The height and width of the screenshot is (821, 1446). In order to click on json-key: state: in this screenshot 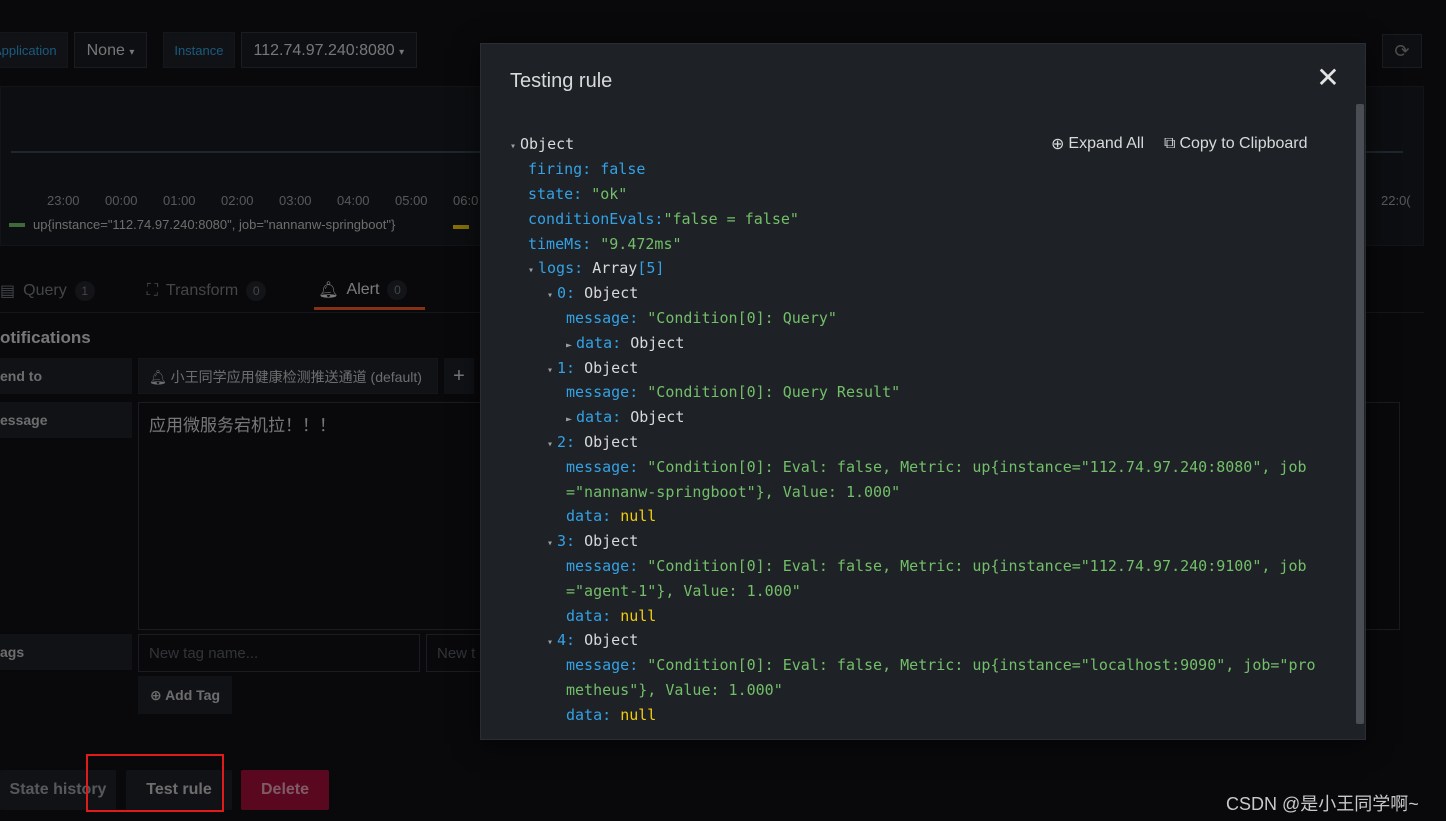, I will do `click(555, 194)`.